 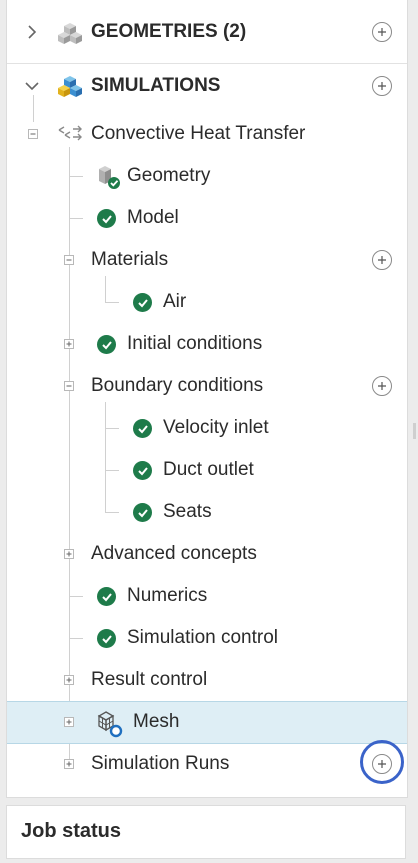 What do you see at coordinates (32, 86) in the screenshot?
I see `chevron-down-icon` at bounding box center [32, 86].